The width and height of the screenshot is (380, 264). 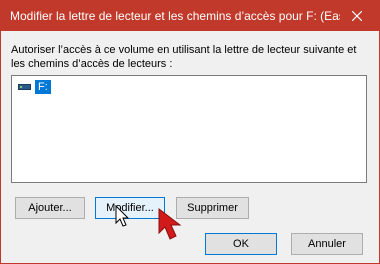 What do you see at coordinates (241, 244) in the screenshot?
I see `ok-button: OK` at bounding box center [241, 244].